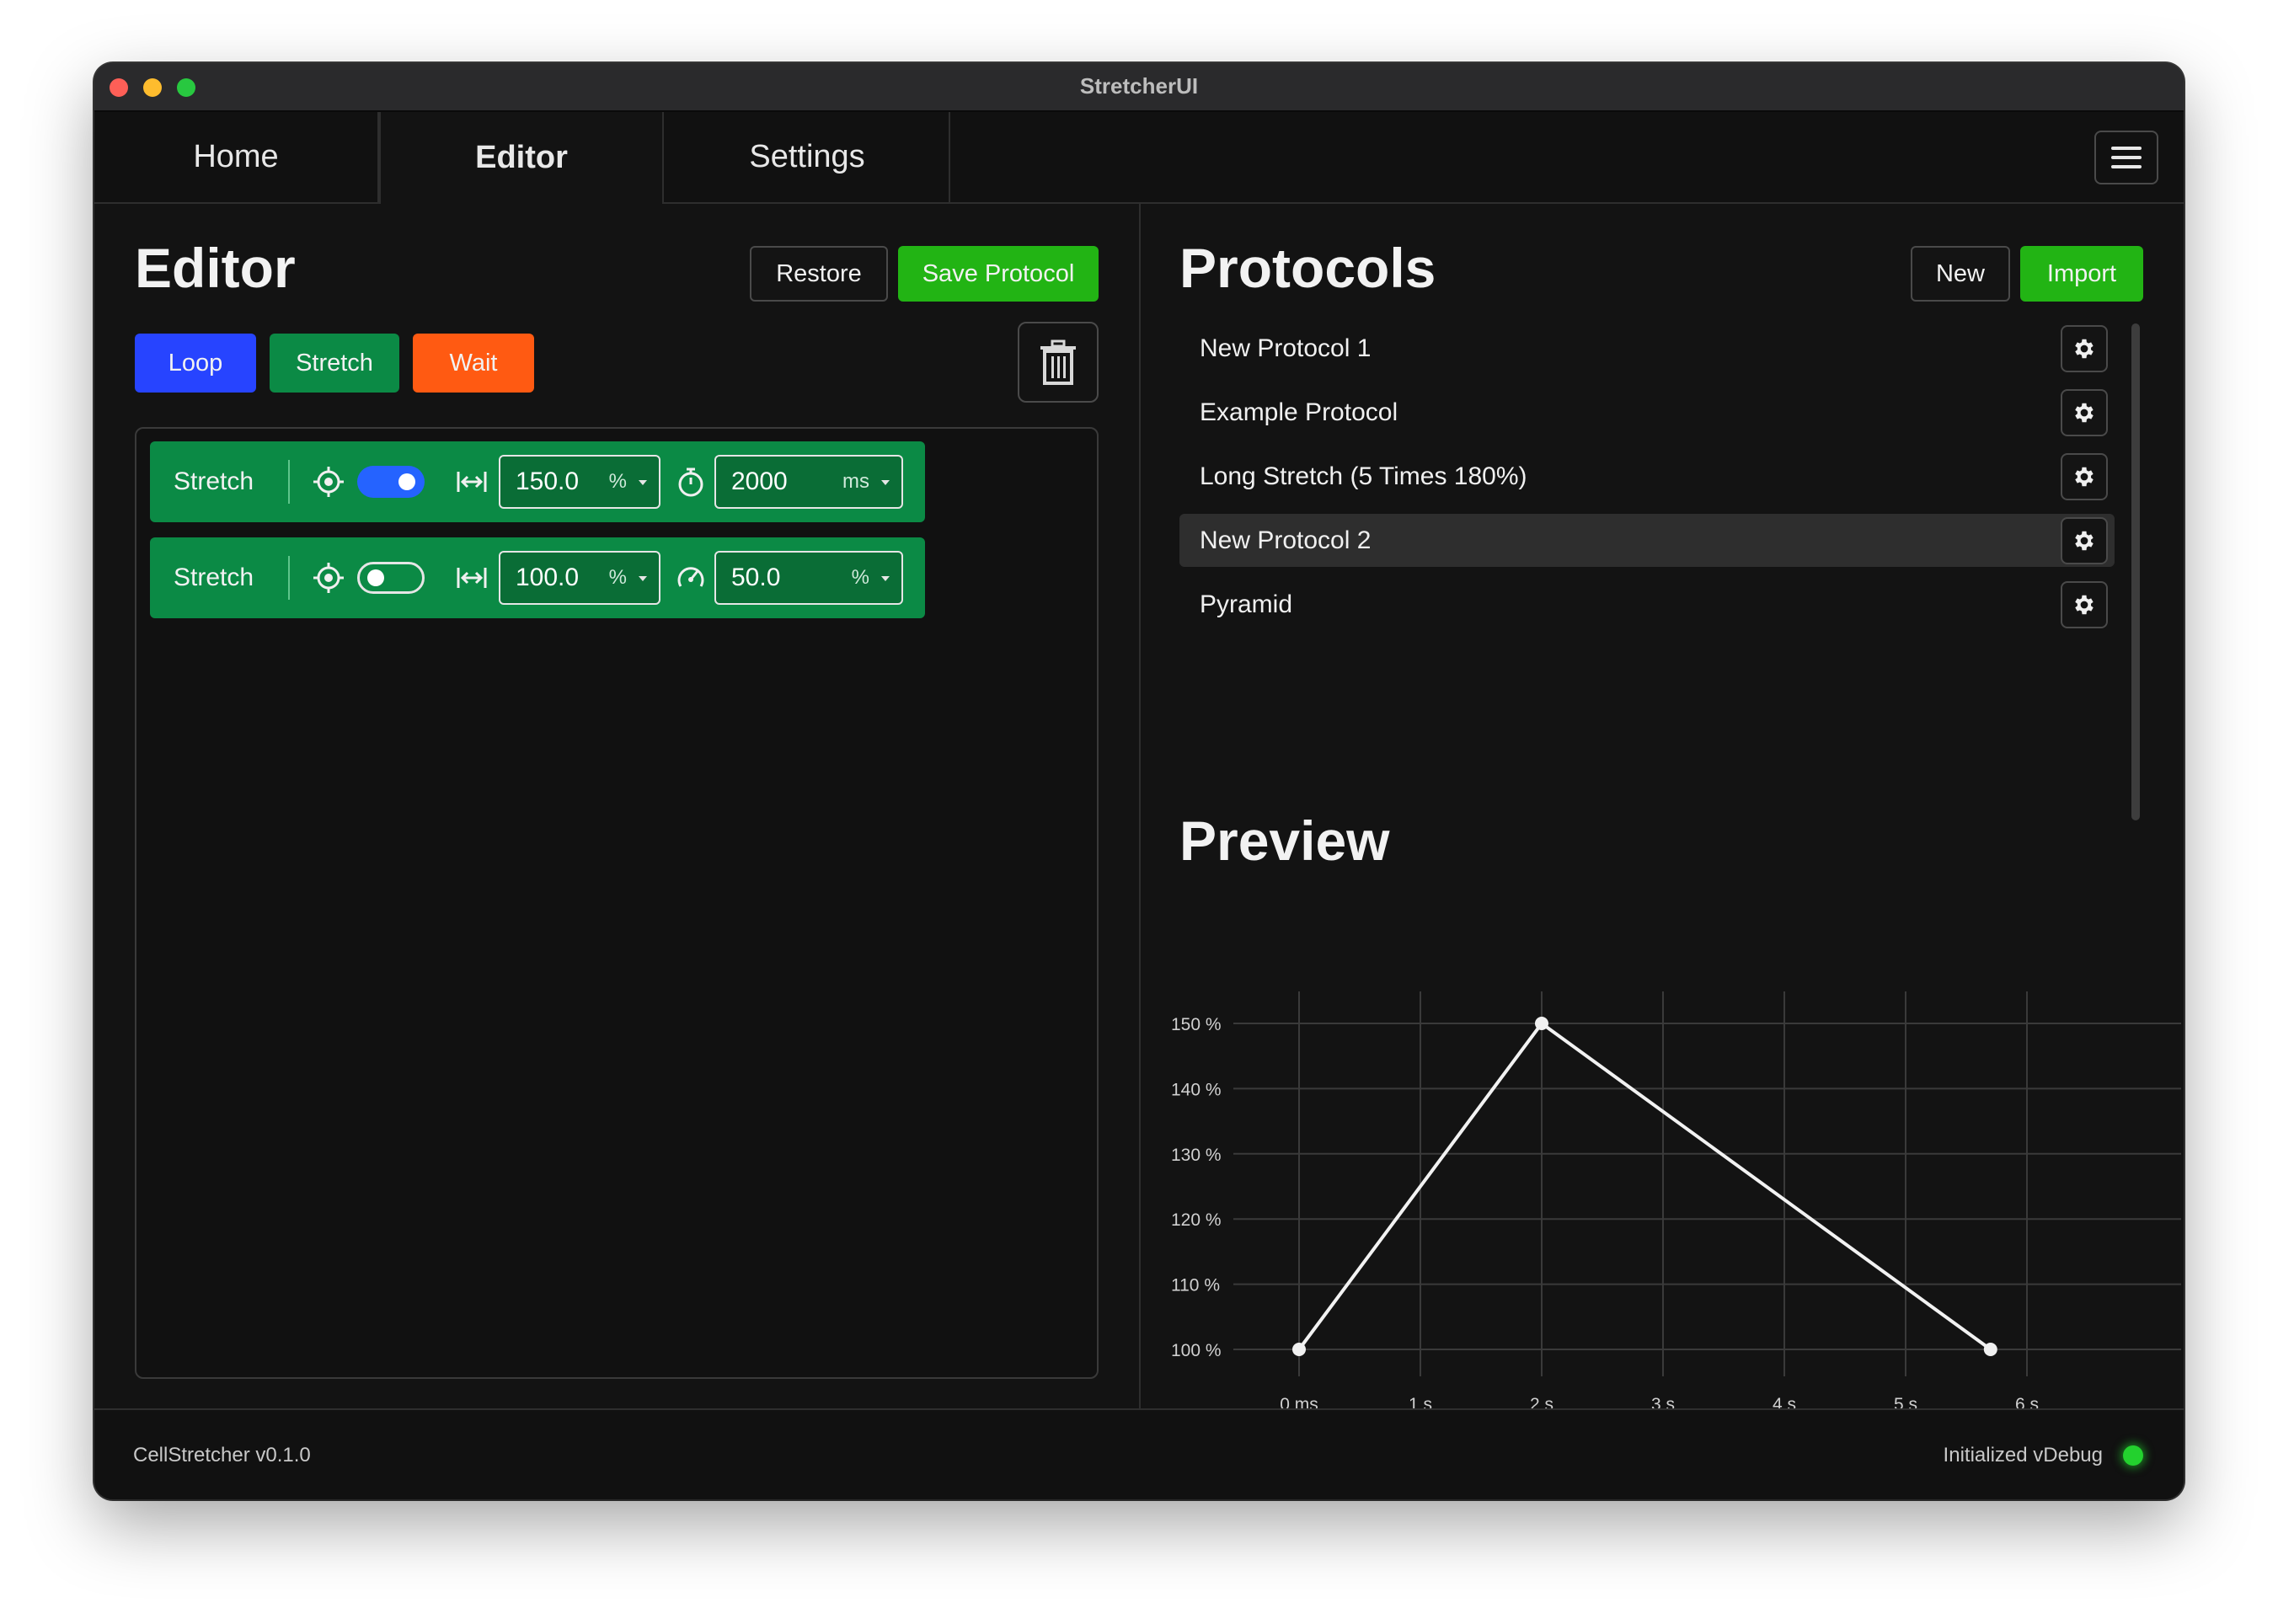 The image size is (2278, 1624). What do you see at coordinates (2126, 148) in the screenshot?
I see `hamburger-icon` at bounding box center [2126, 148].